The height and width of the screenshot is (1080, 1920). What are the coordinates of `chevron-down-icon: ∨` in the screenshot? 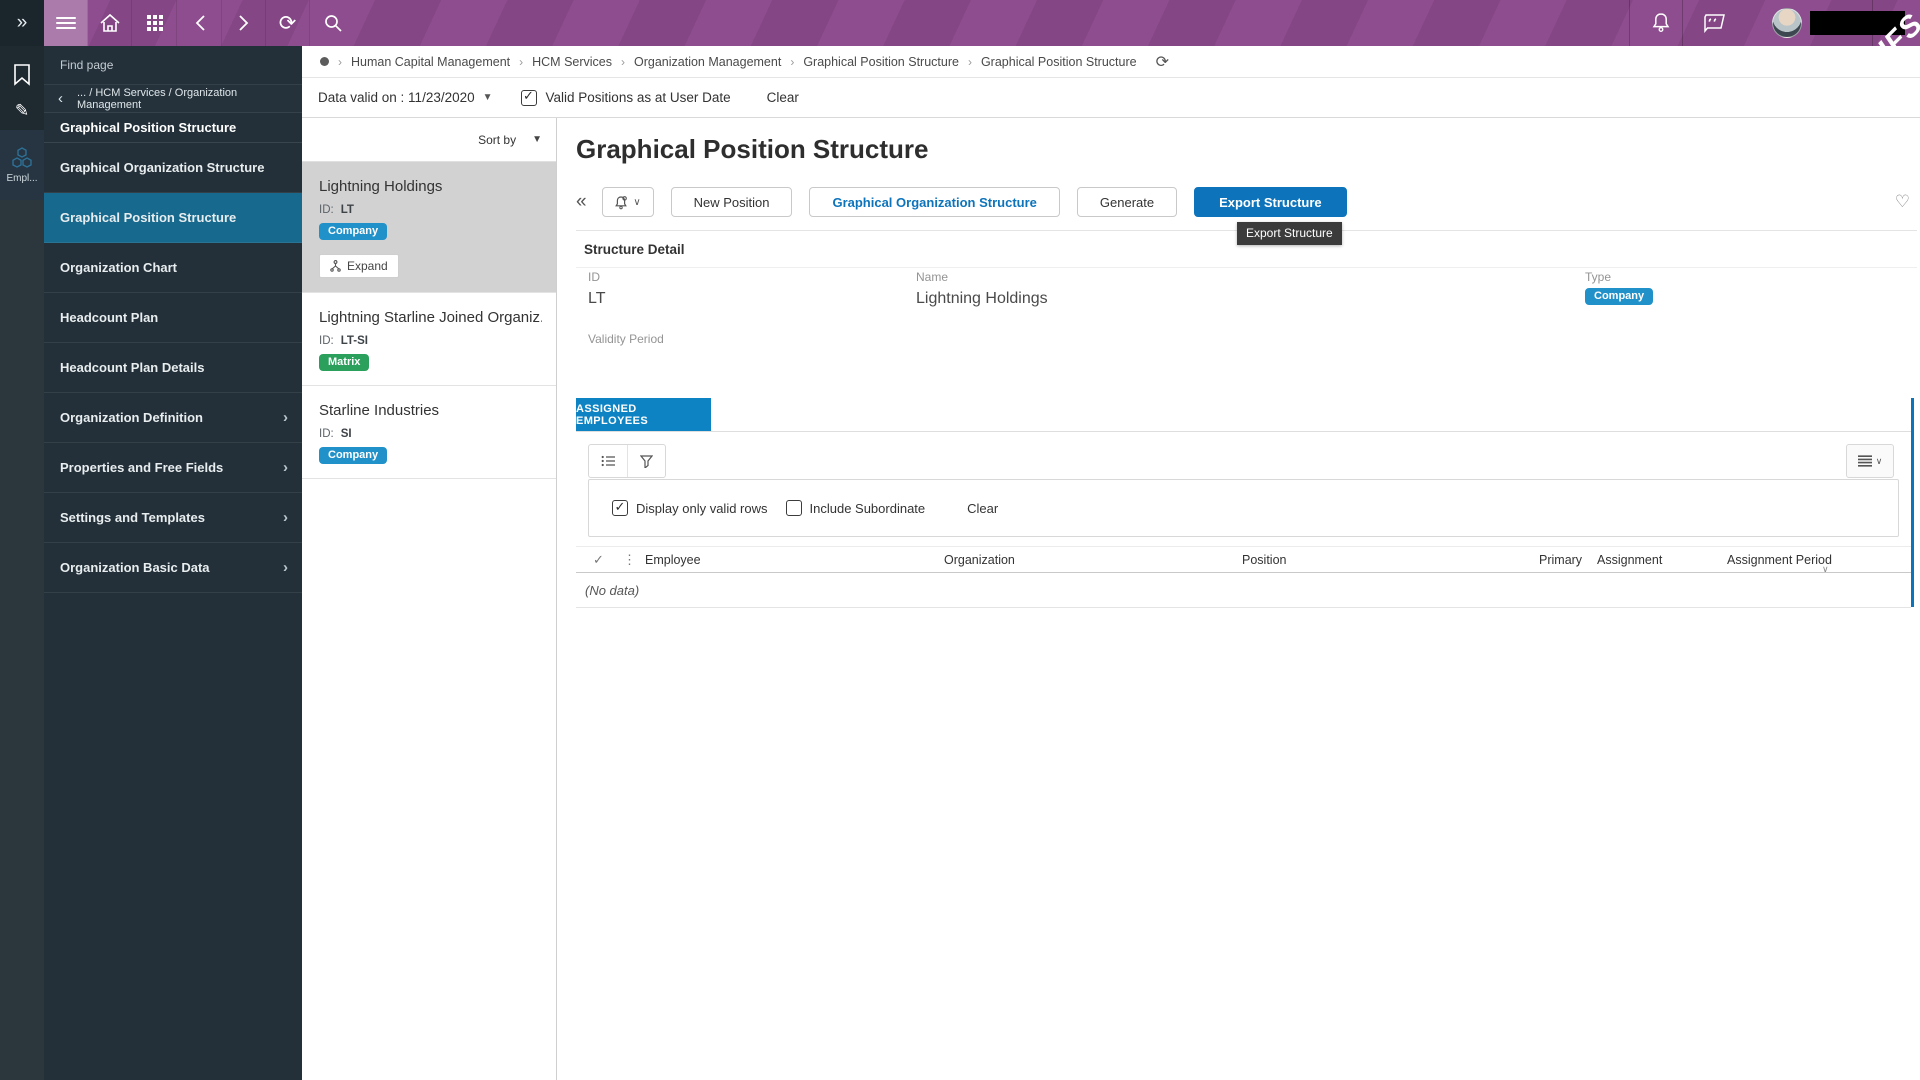 It's located at (637, 202).